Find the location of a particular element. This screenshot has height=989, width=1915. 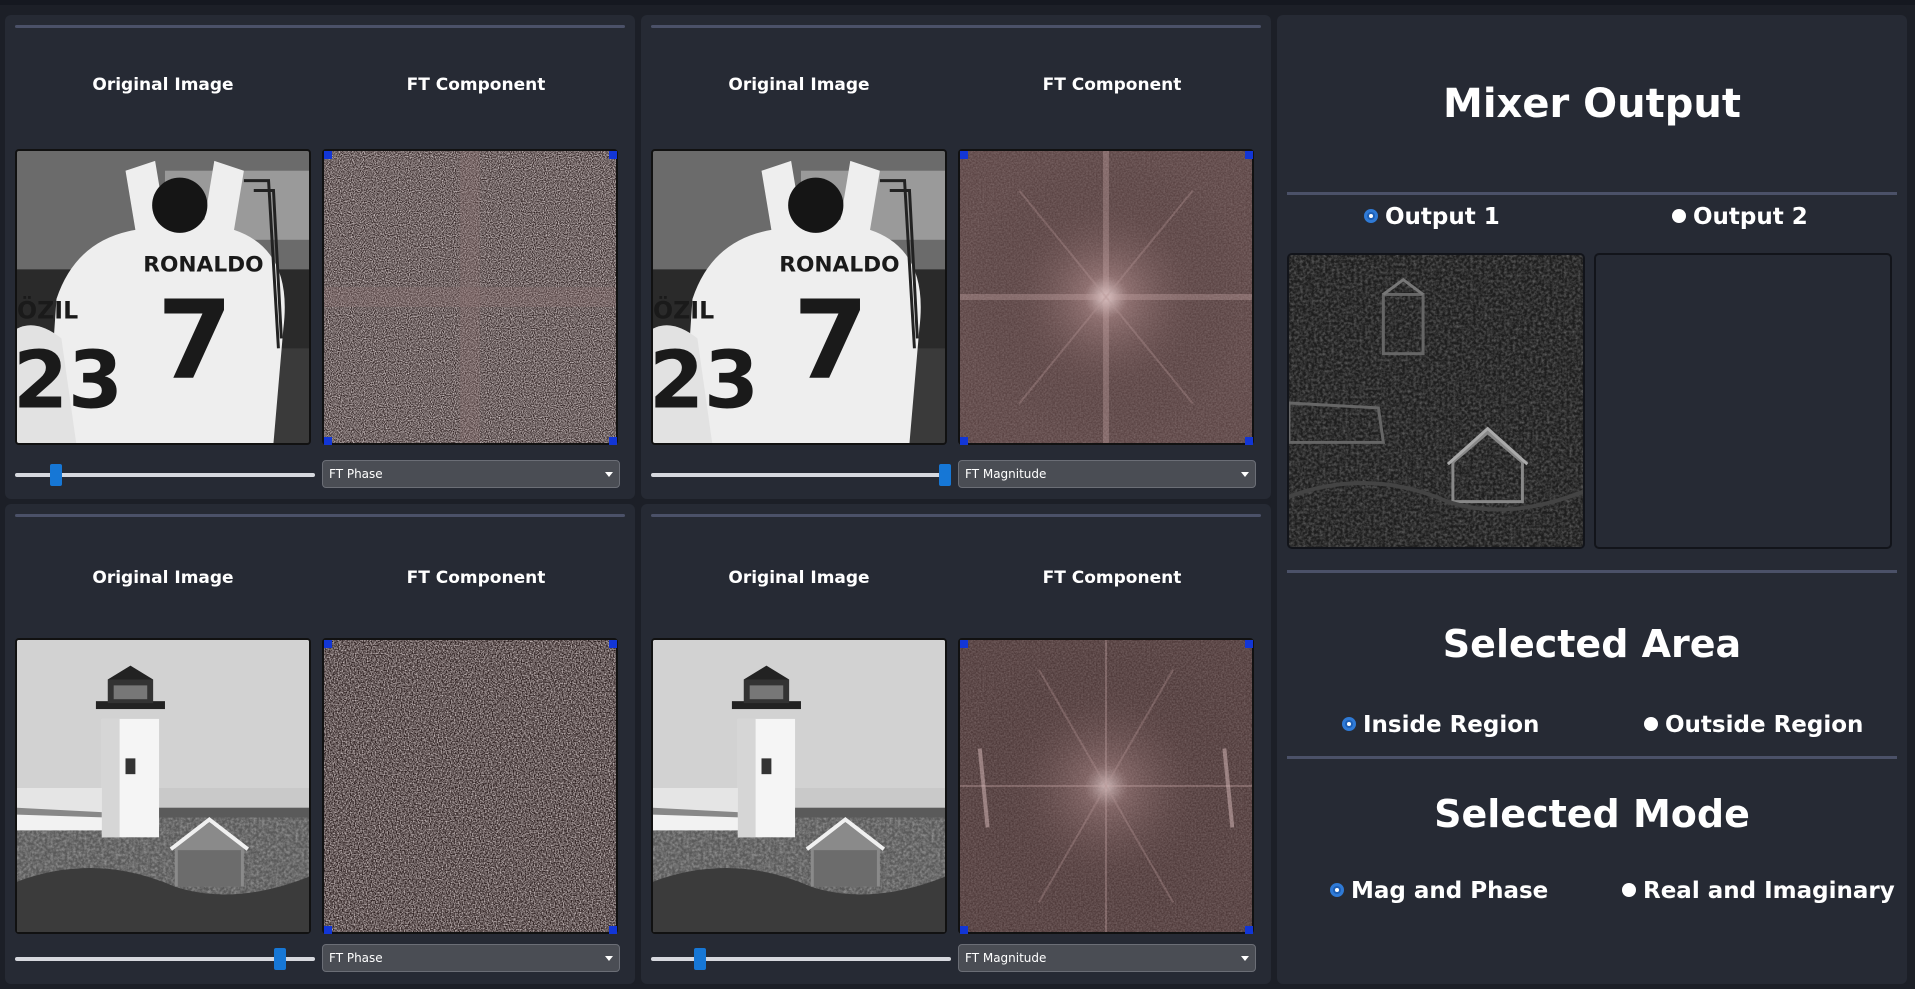

output-2-radio: Output 2 is located at coordinates (1740, 217).